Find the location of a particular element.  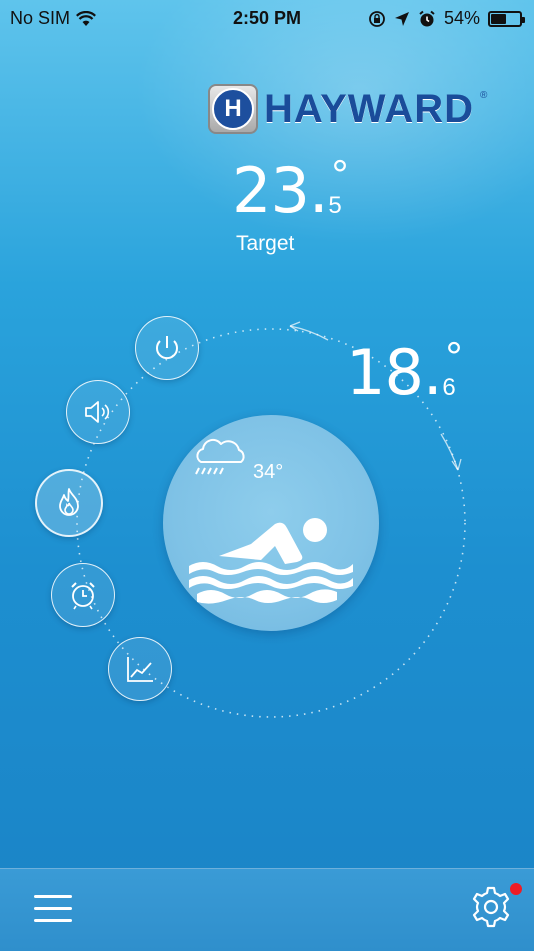

water-temp-decimal: 6 is located at coordinates (449, 387).